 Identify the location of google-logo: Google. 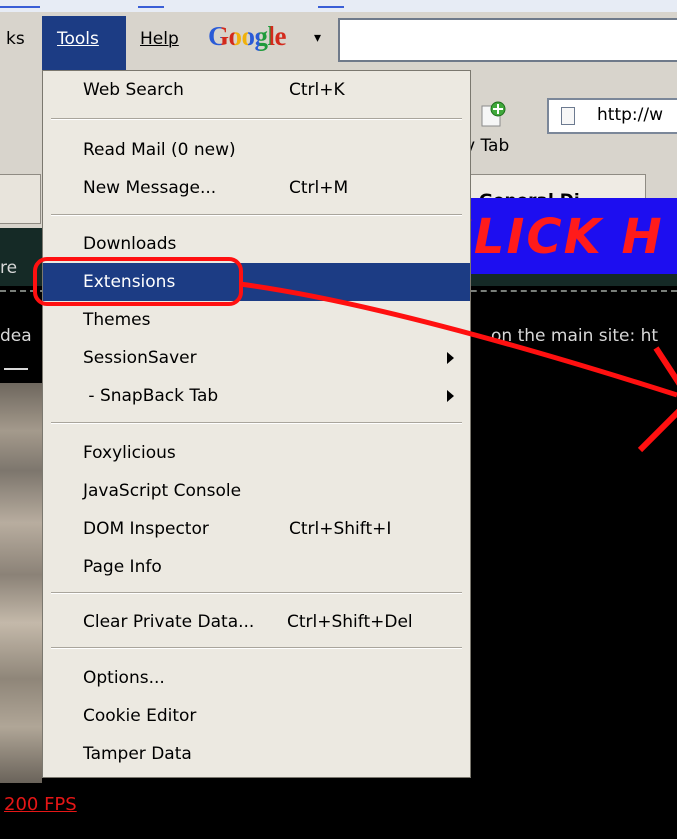
(247, 36).